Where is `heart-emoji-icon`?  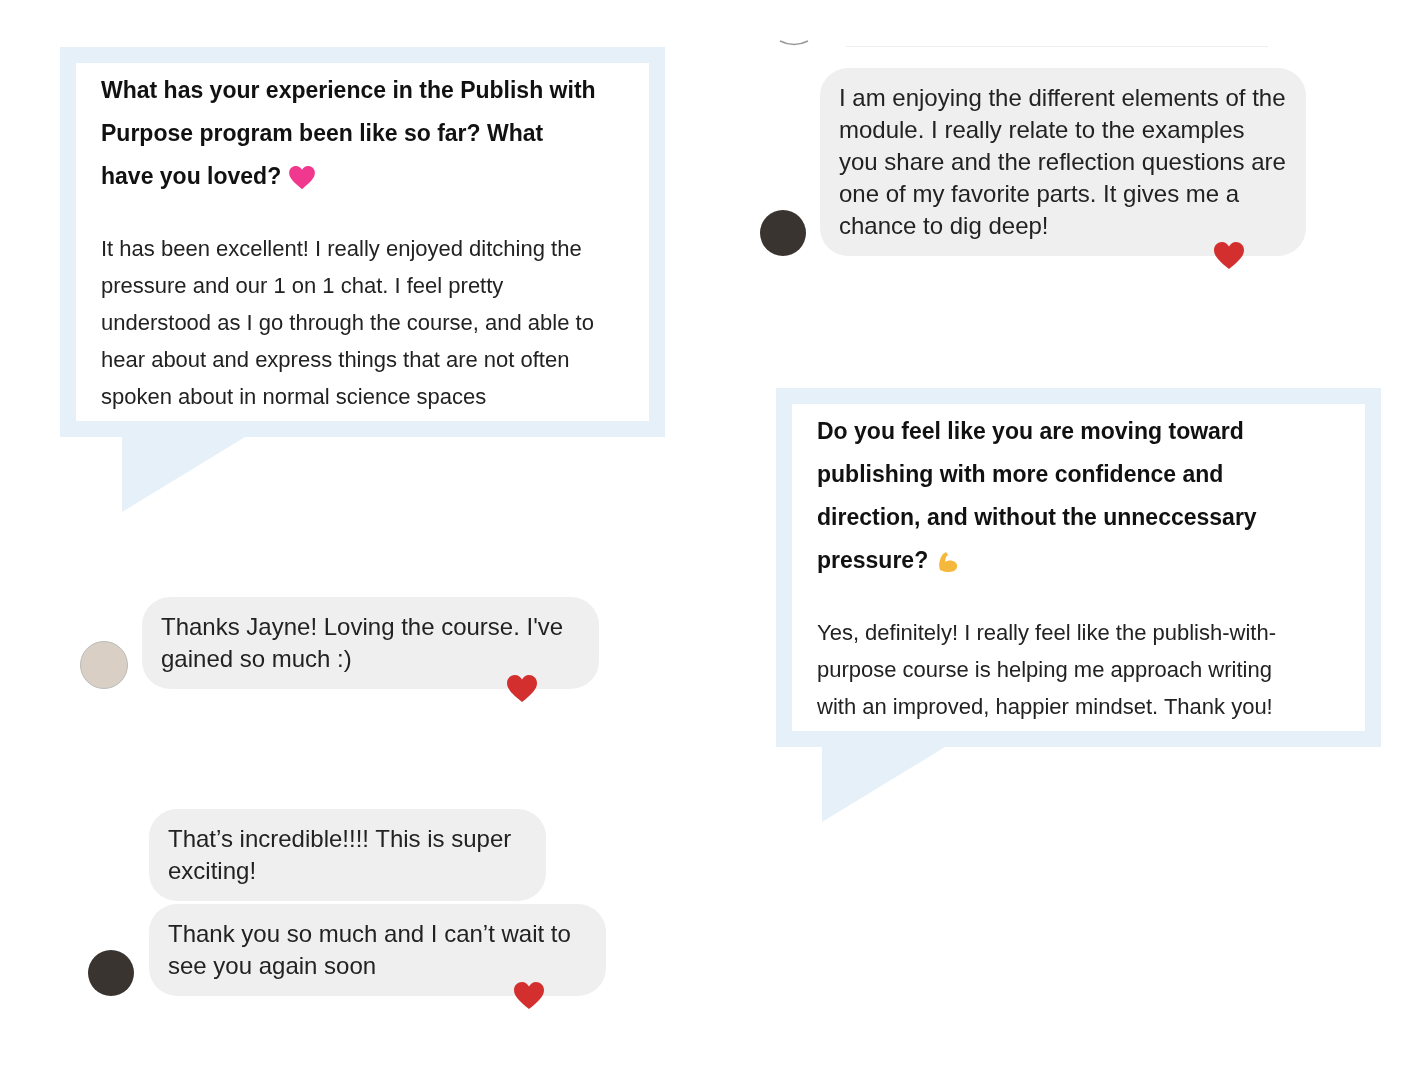 heart-emoji-icon is located at coordinates (302, 177).